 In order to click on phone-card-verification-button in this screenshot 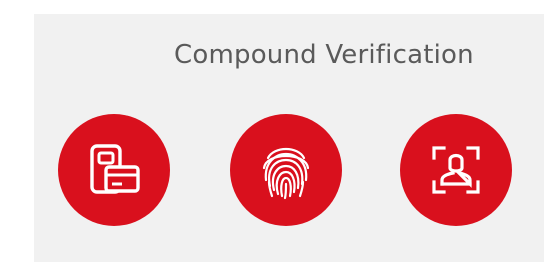, I will do `click(114, 170)`.